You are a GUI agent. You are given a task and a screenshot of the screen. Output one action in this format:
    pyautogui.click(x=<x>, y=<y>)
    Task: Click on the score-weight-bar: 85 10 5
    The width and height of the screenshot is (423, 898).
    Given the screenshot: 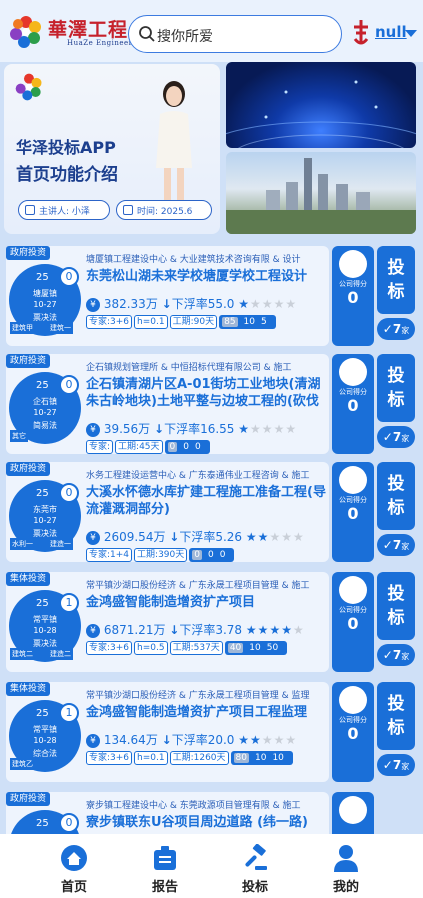 What is the action you would take?
    pyautogui.click(x=247, y=322)
    